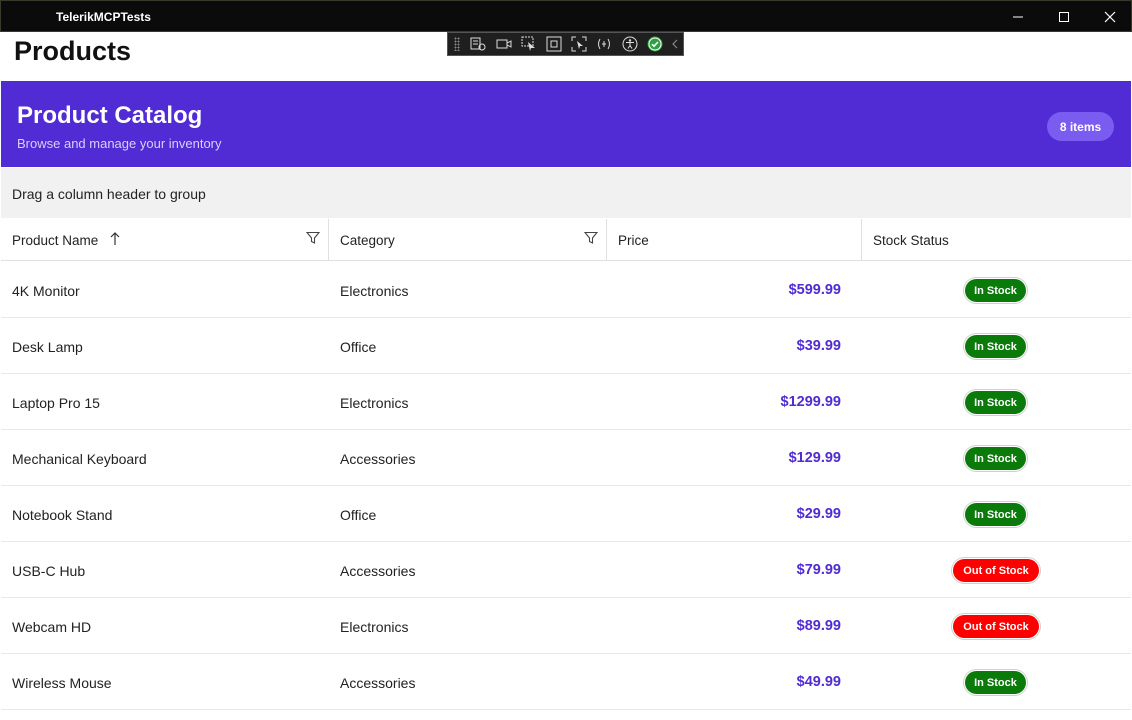  What do you see at coordinates (103, 17) in the screenshot?
I see `window-title: TelerikMCPTests` at bounding box center [103, 17].